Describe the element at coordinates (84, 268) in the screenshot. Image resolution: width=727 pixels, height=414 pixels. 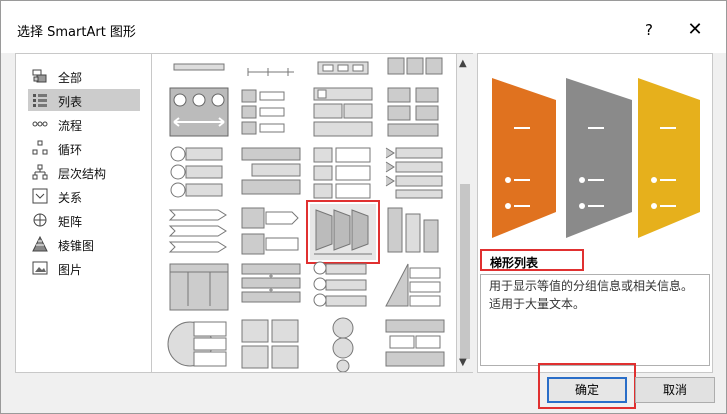
I see `category-picture: 图片` at that location.